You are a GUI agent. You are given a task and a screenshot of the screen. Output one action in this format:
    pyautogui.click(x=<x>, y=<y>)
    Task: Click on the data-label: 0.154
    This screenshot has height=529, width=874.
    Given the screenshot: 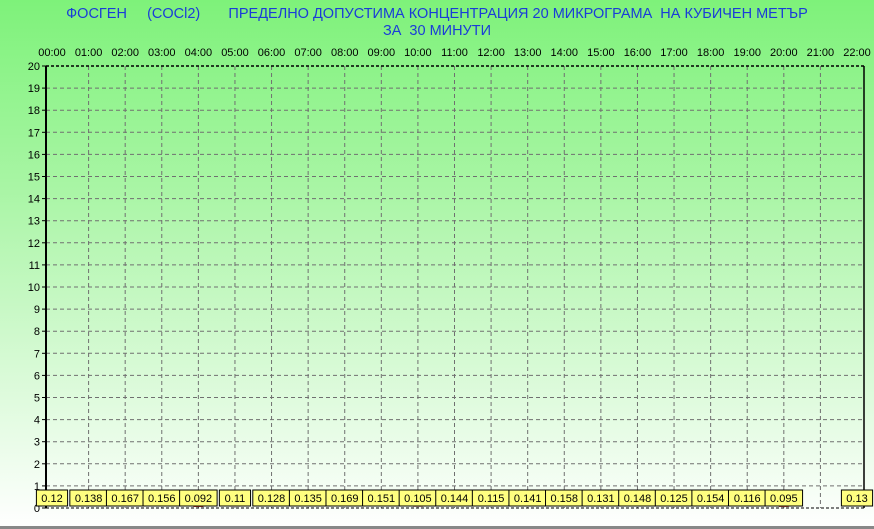 What is the action you would take?
    pyautogui.click(x=711, y=499)
    